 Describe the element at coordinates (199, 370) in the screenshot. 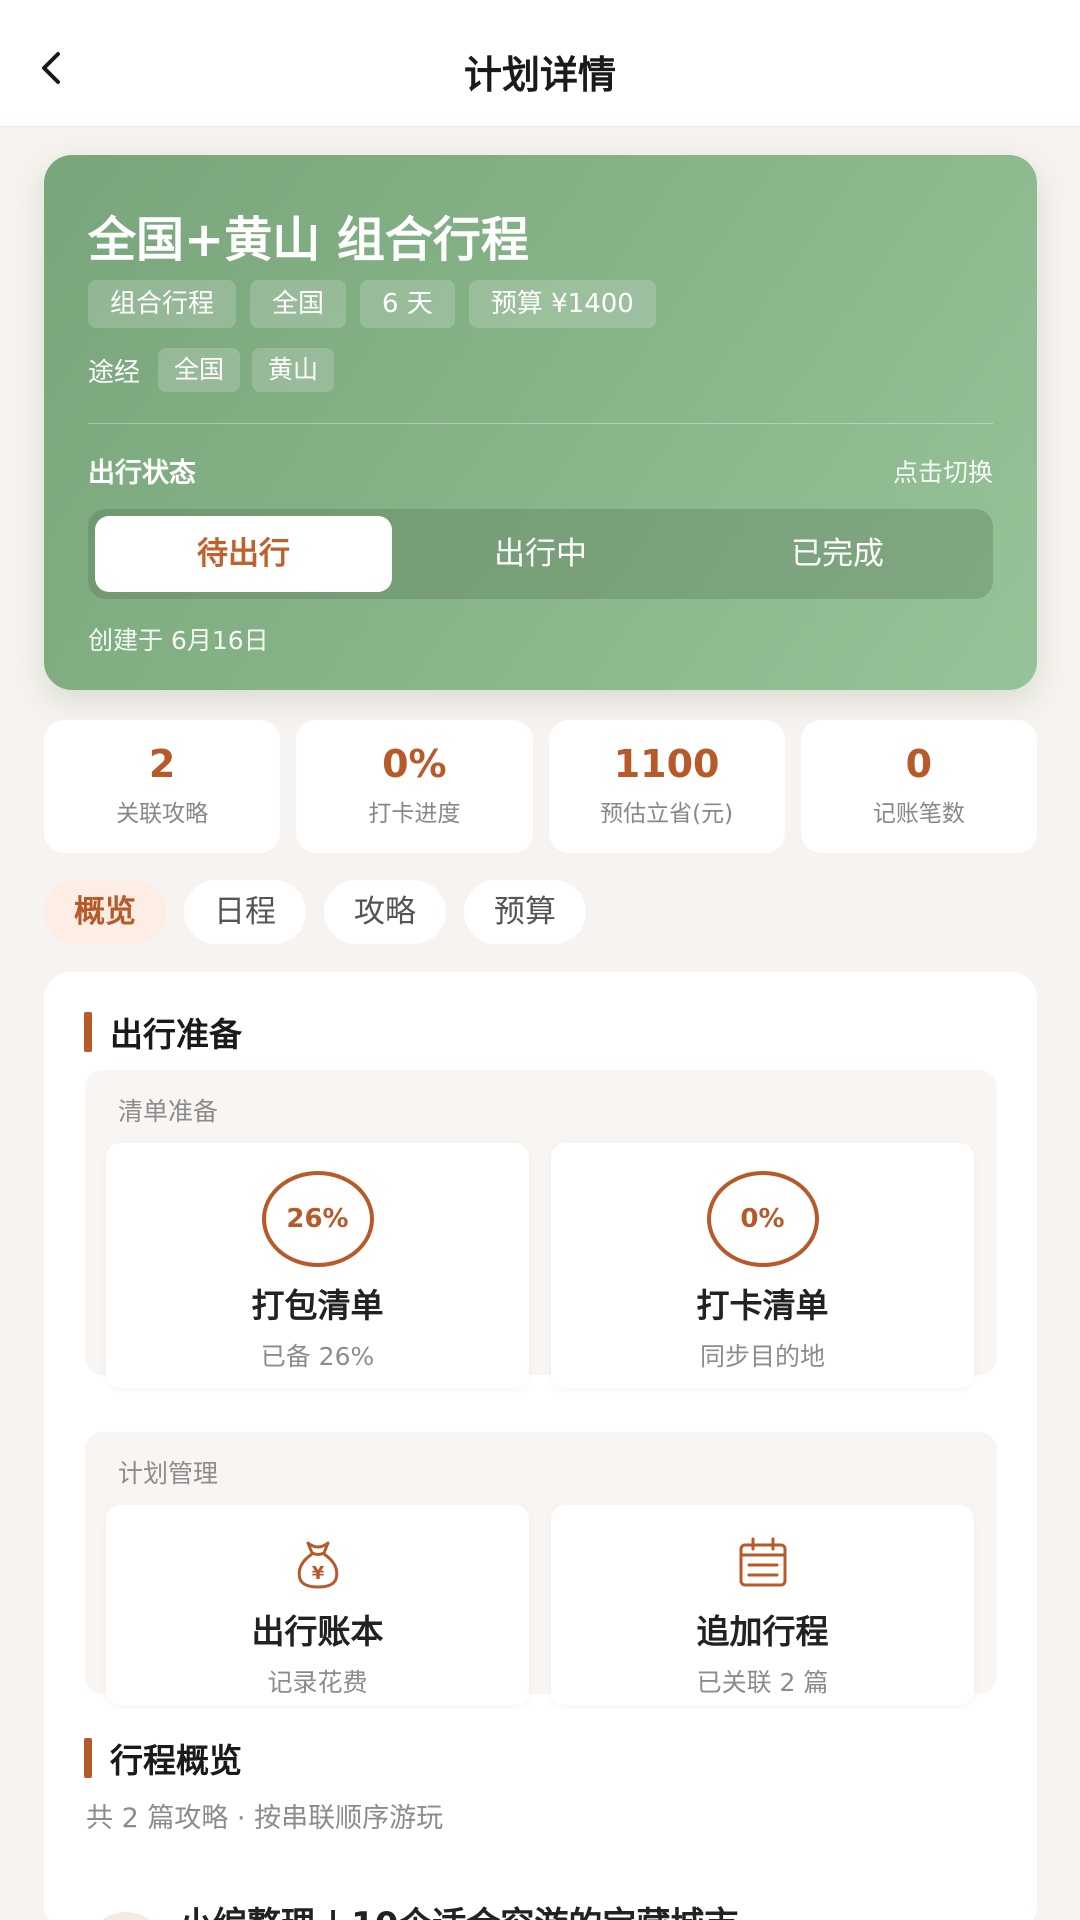

I see `via-tag: 全国` at that location.